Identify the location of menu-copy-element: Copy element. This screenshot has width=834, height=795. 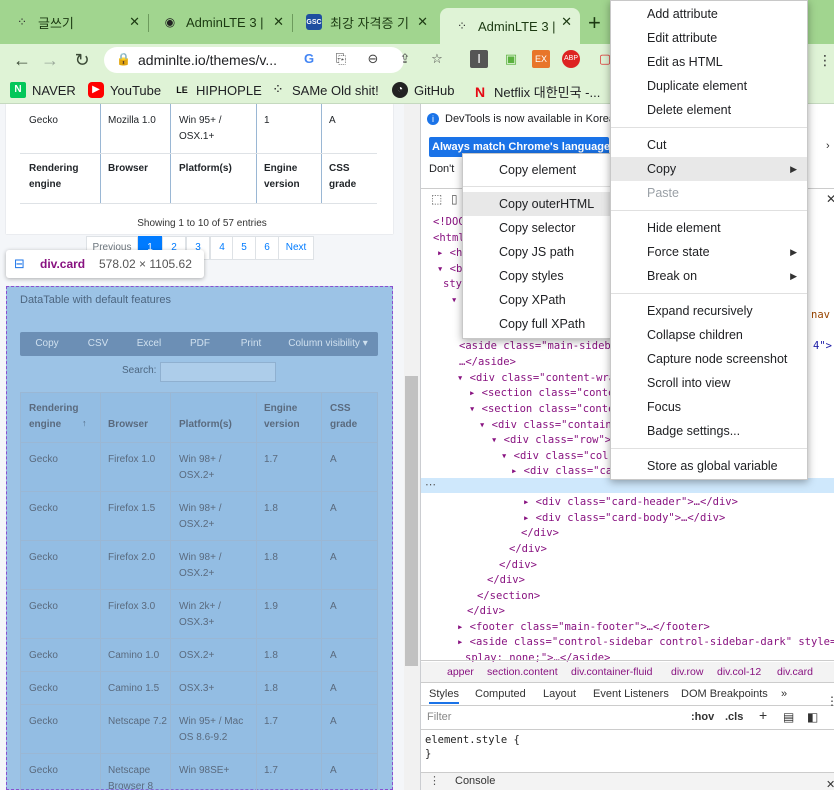
(538, 170).